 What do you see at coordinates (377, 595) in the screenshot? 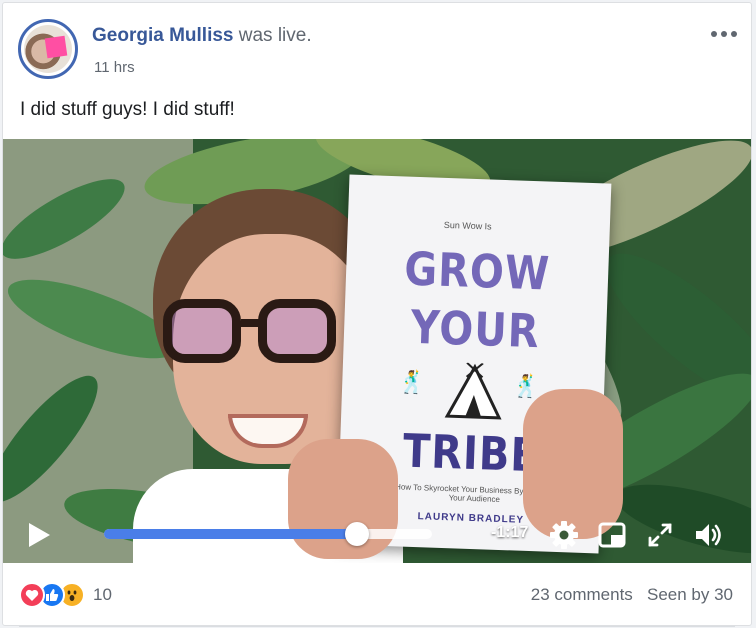
I see `post-footer: 10 23 comments Seen by 30` at bounding box center [377, 595].